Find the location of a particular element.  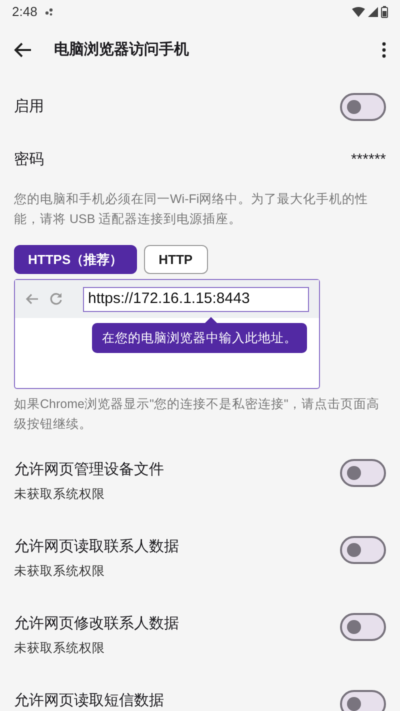

setting-label: 启用 is located at coordinates (29, 106).